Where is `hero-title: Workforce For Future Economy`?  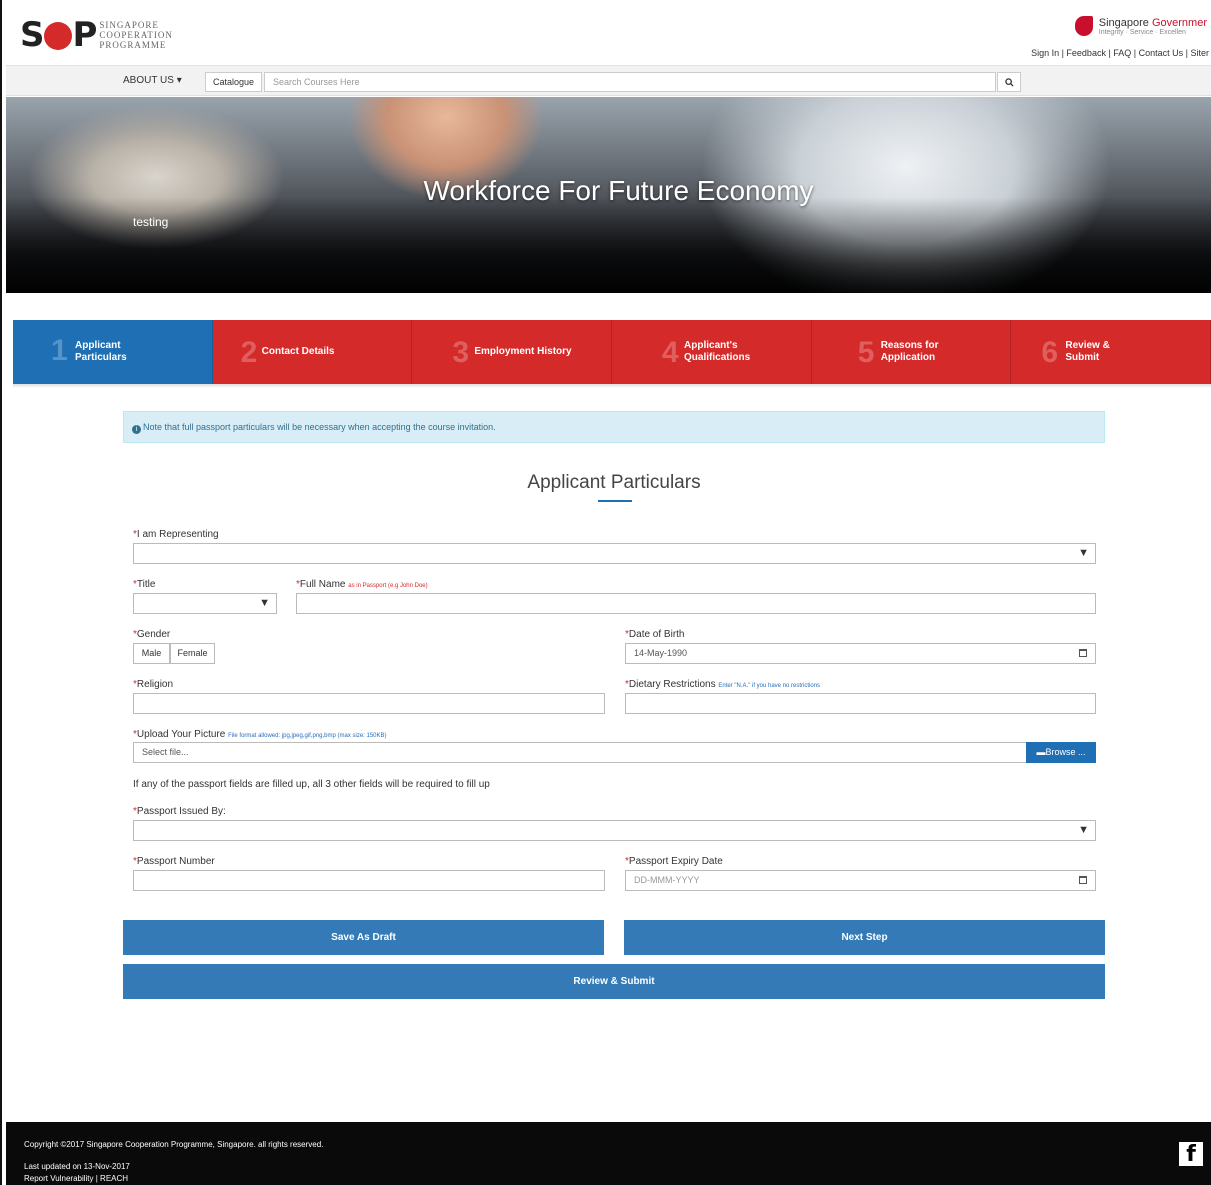 hero-title: Workforce For Future Economy is located at coordinates (618, 190).